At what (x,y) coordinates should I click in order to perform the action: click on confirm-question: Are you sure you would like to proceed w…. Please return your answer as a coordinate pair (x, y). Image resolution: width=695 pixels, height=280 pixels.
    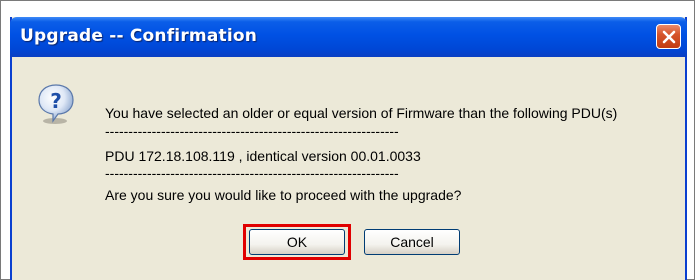
    Looking at the image, I should click on (283, 195).